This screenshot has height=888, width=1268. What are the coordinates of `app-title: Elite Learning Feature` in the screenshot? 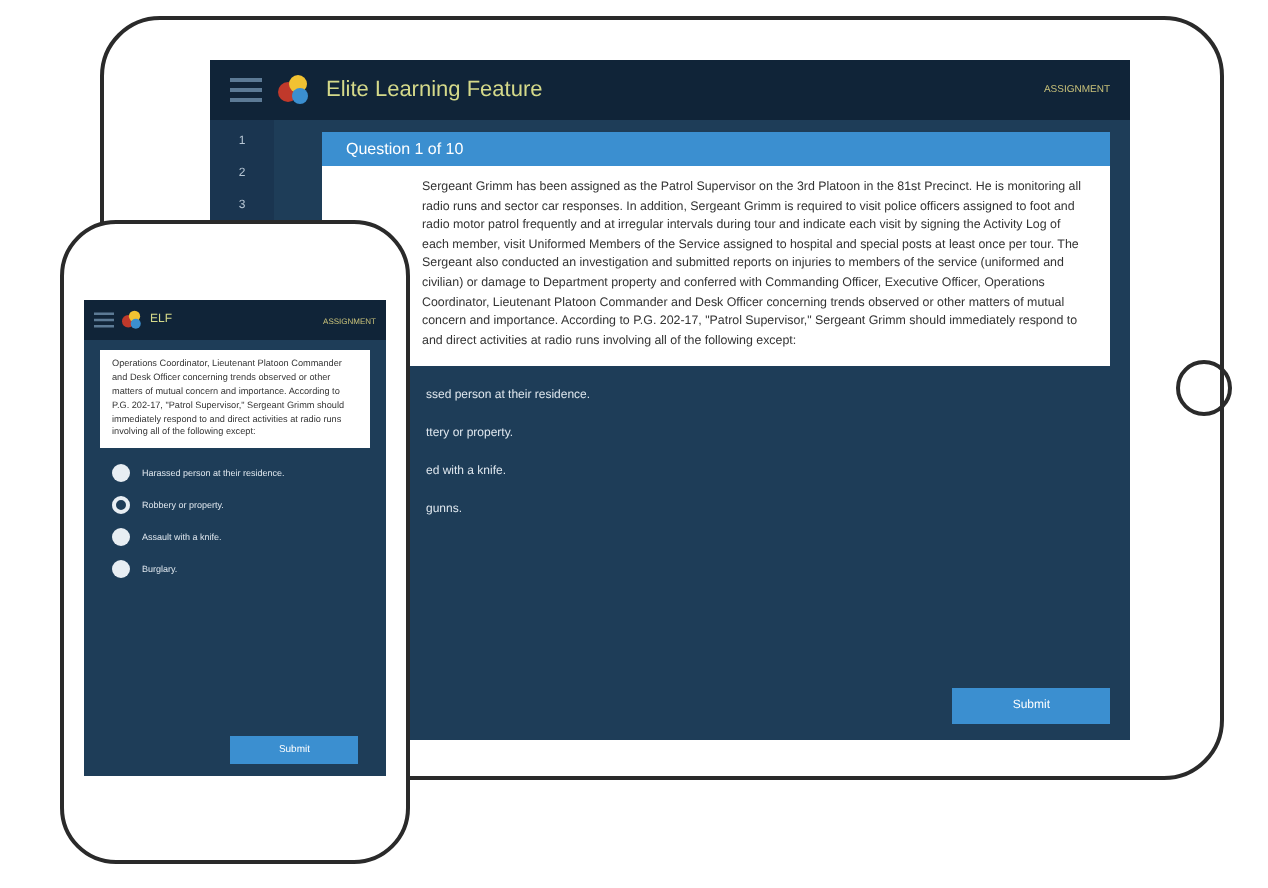 It's located at (435, 90).